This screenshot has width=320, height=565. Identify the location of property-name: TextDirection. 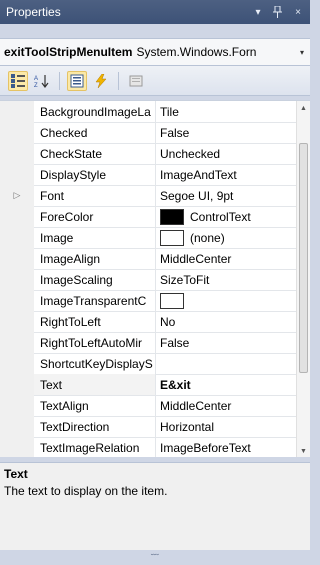
(95, 426).